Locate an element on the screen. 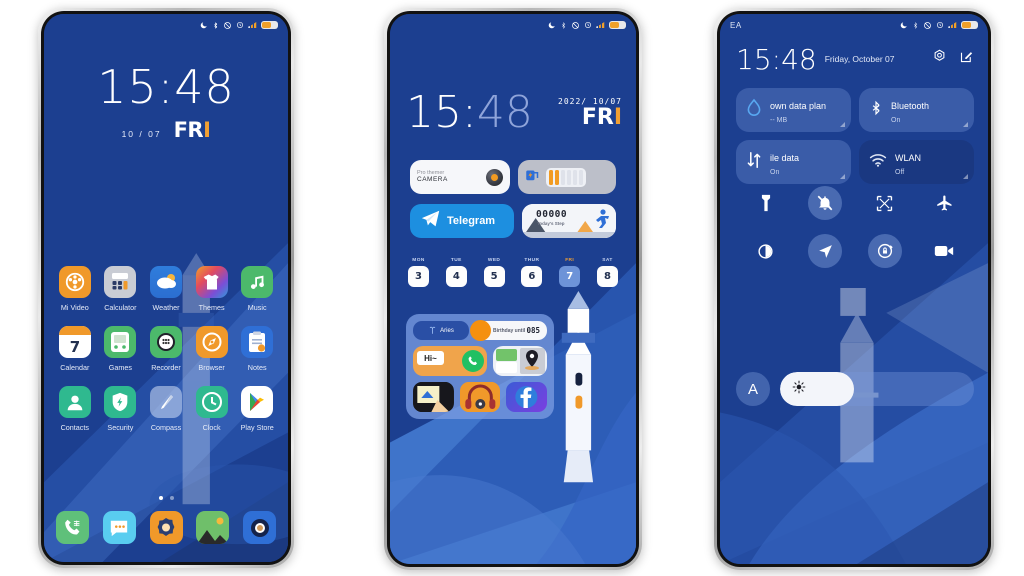  week-day-num: 3 is located at coordinates (418, 276).